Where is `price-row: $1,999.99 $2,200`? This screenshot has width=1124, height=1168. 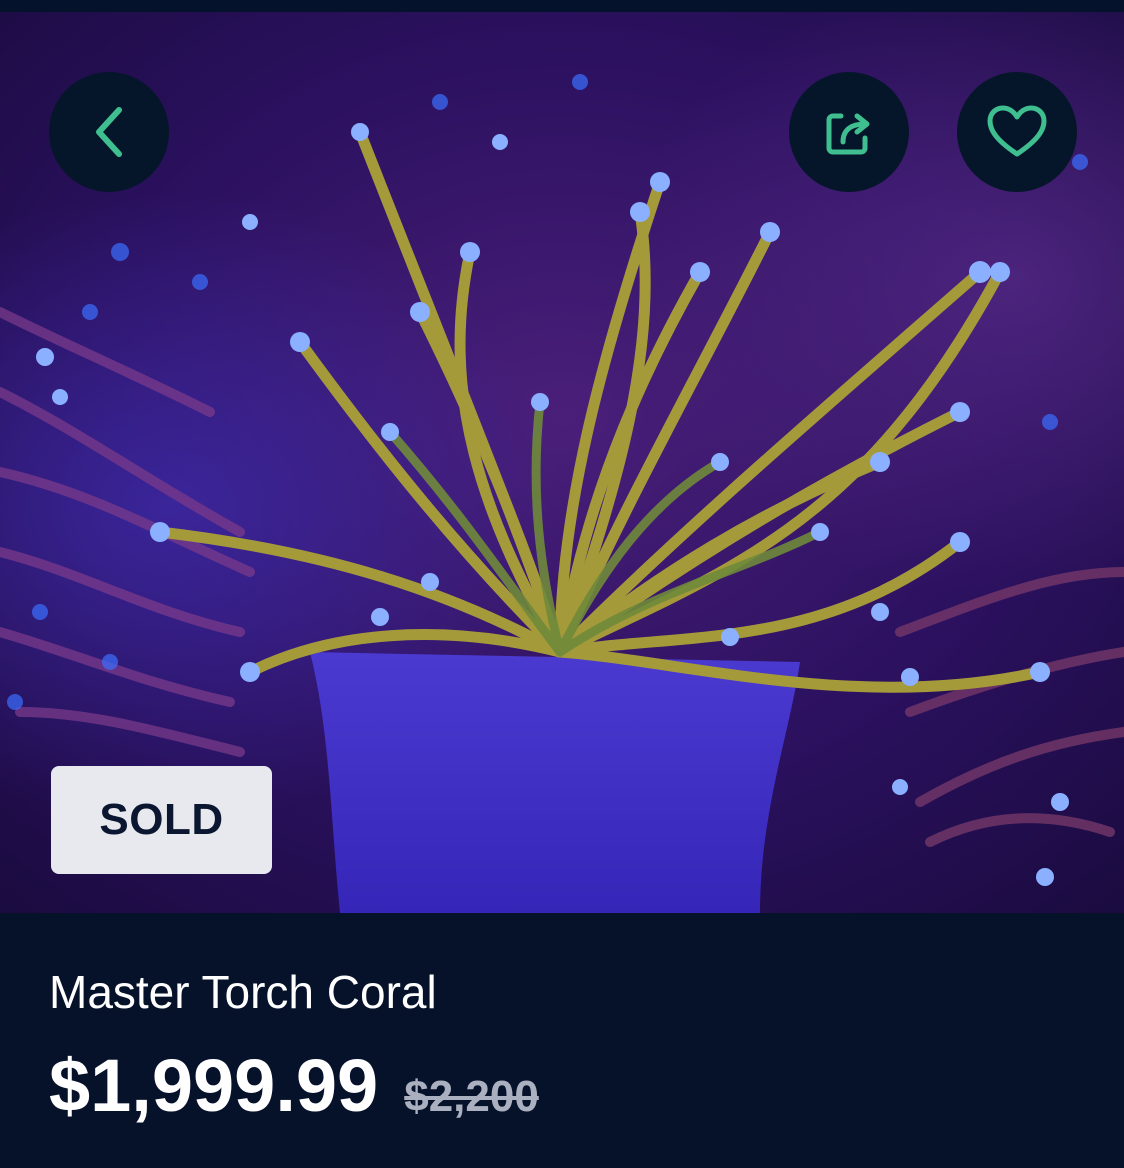 price-row: $1,999.99 $2,200 is located at coordinates (294, 1085).